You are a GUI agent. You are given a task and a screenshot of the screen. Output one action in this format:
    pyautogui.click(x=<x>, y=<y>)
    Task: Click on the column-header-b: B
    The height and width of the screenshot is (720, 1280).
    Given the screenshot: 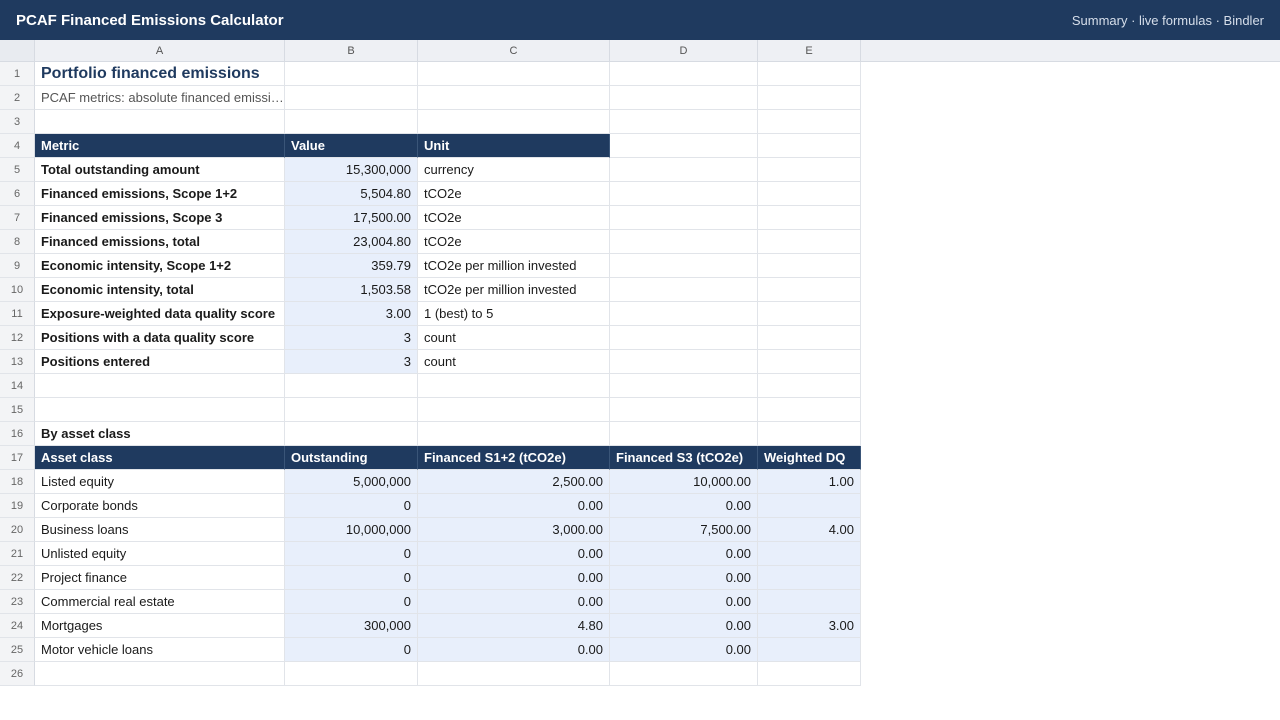 What is the action you would take?
    pyautogui.click(x=351, y=51)
    